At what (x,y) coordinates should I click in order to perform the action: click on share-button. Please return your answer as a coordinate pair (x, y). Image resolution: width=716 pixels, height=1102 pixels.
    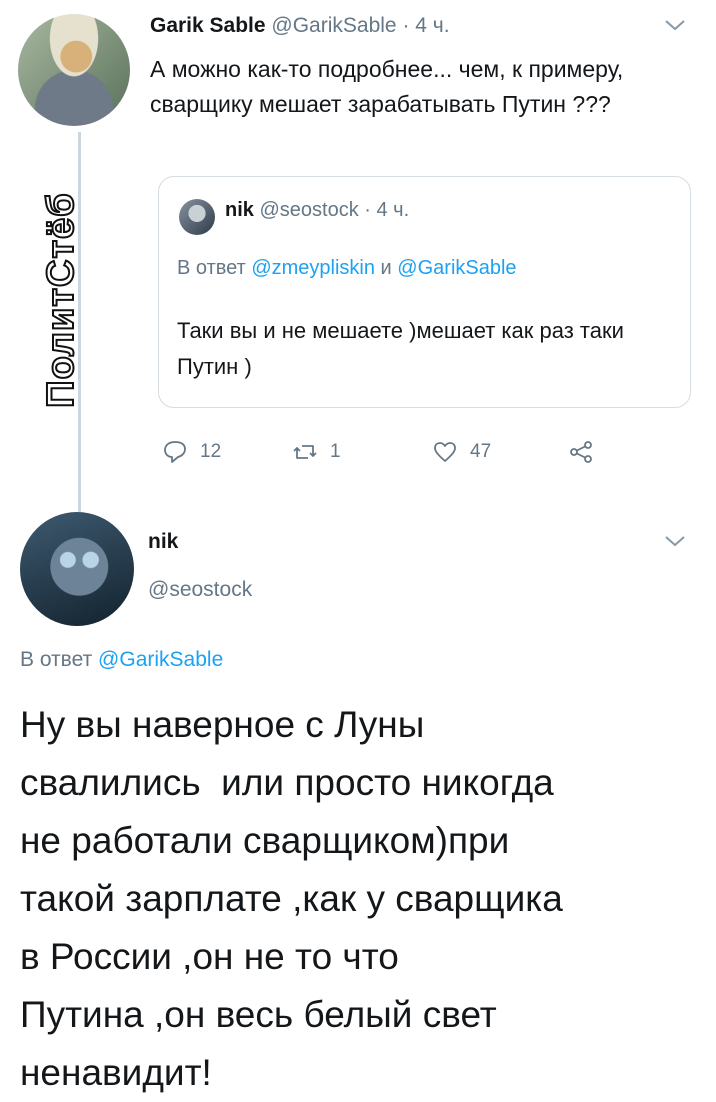
    Looking at the image, I should click on (587, 452).